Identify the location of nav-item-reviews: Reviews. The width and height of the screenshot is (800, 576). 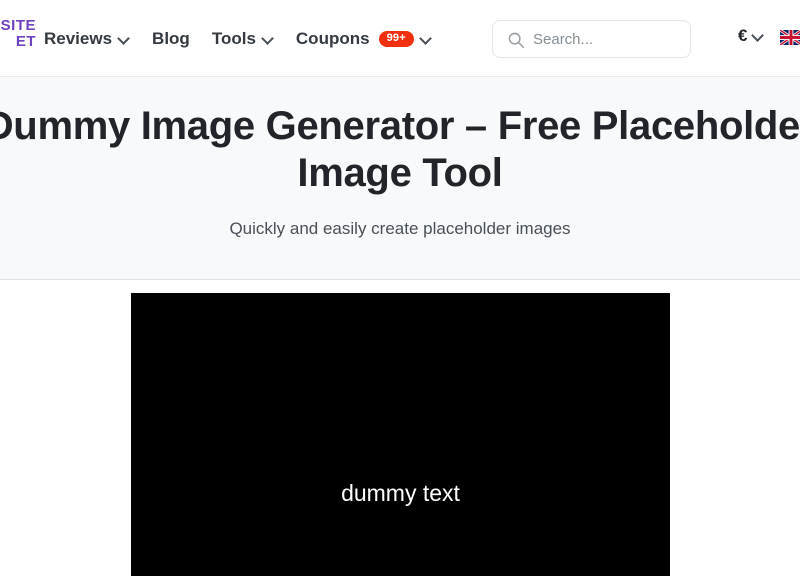
(92, 38).